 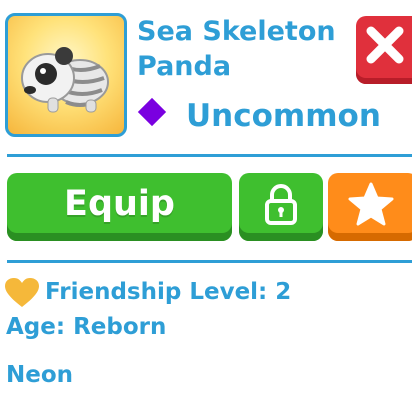 I want to click on lock-icon, so click(x=281, y=204).